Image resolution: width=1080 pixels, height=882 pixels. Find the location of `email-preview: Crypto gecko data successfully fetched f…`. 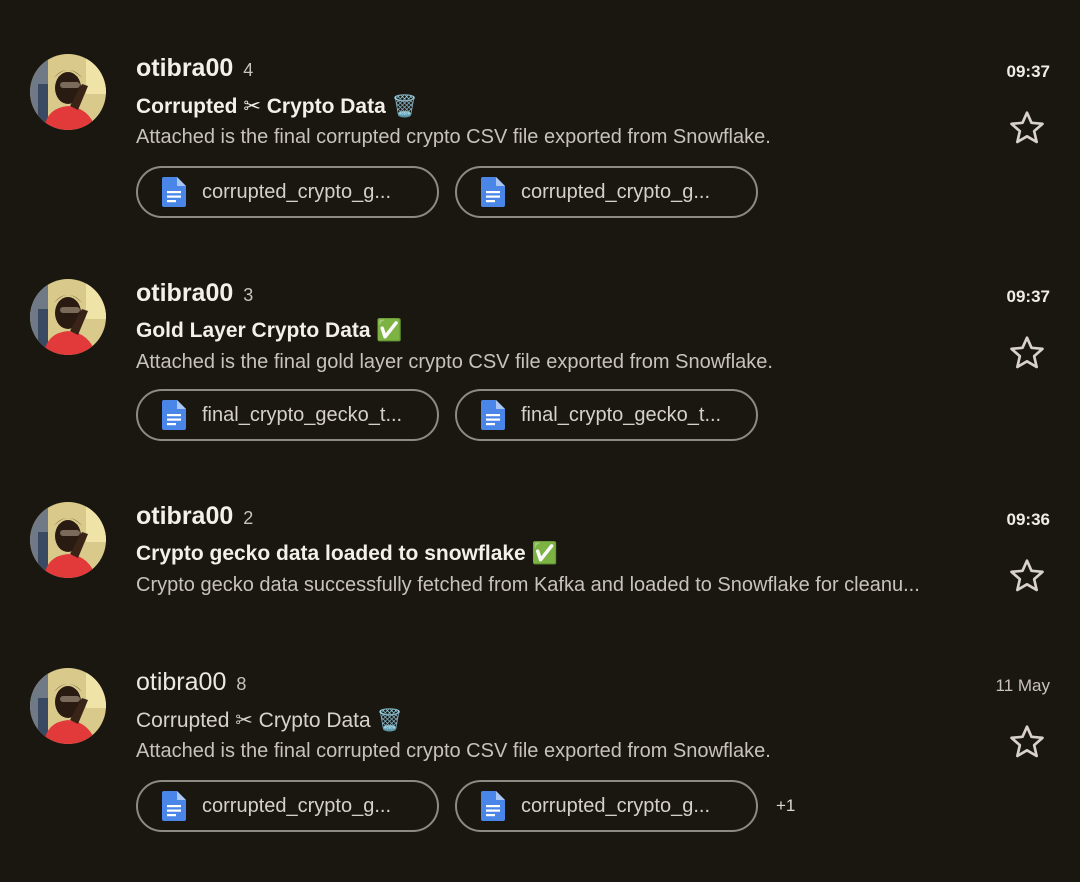

email-preview: Crypto gecko data successfully fetched f… is located at coordinates (528, 585).